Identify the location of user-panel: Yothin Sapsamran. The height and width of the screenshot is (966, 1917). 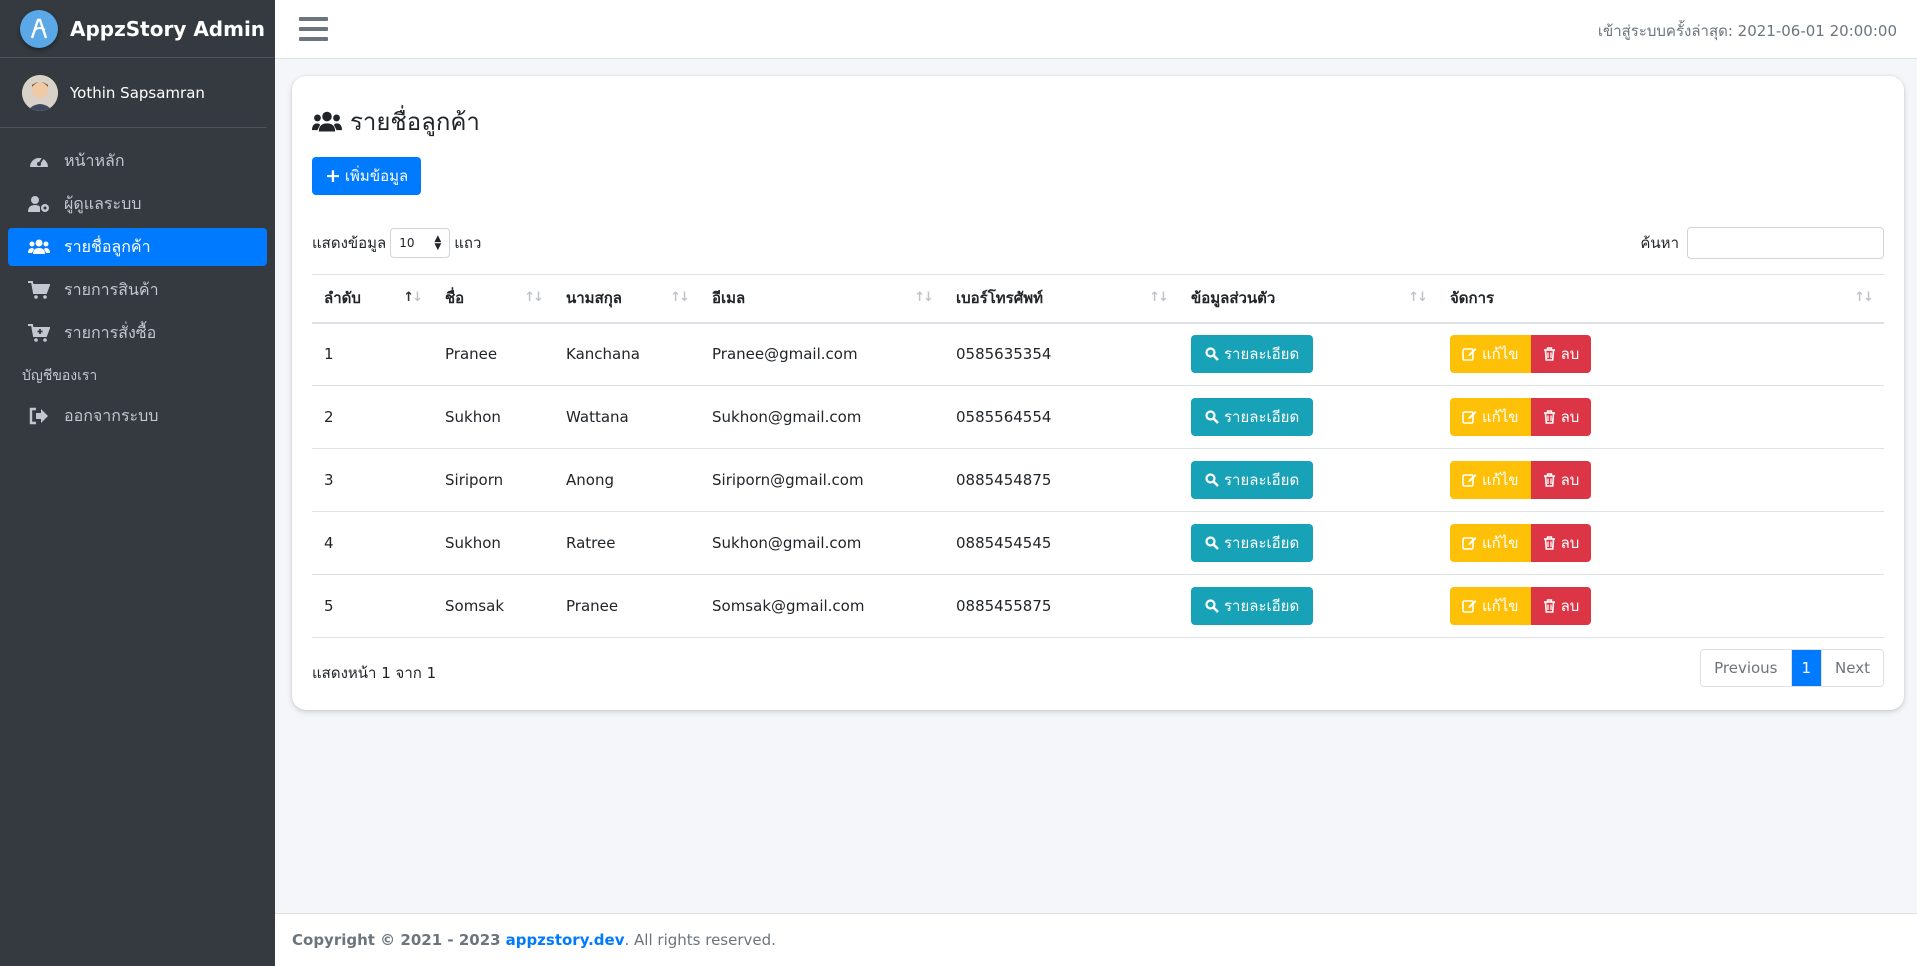
(133, 93).